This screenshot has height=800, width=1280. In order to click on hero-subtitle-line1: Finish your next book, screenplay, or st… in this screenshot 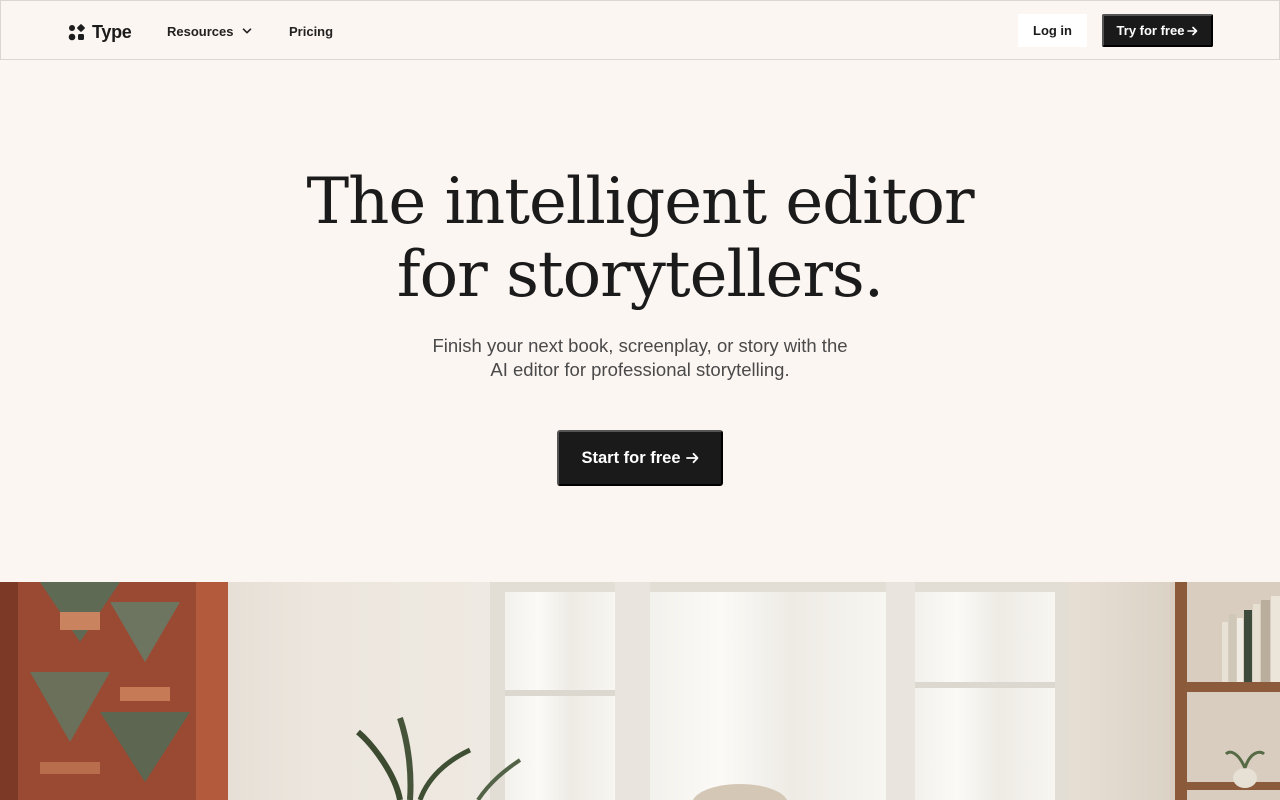, I will do `click(640, 345)`.